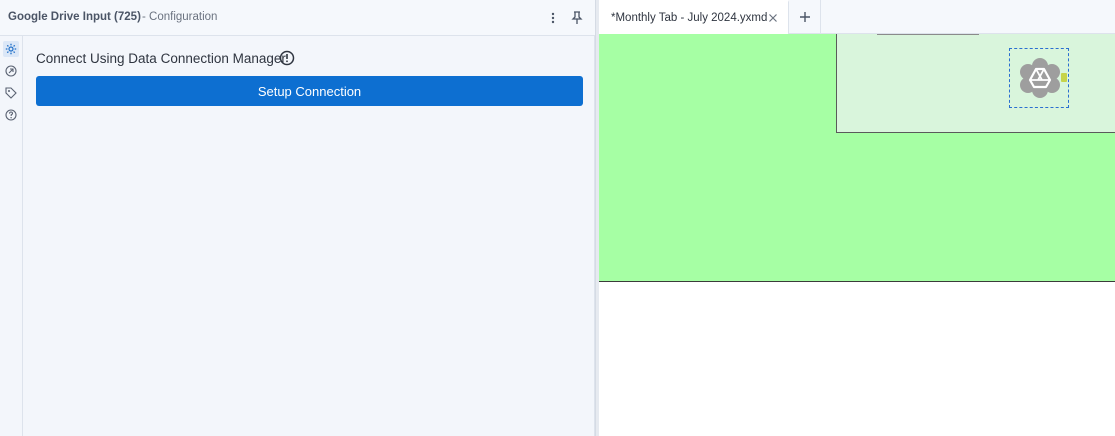 The image size is (1115, 436). What do you see at coordinates (928, 34) in the screenshot?
I see `container-edge` at bounding box center [928, 34].